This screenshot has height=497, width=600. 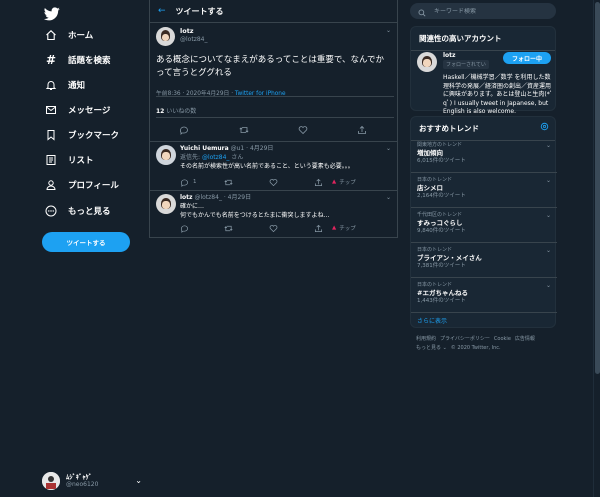 I want to click on trend-name: ブライアン・メイさん, so click(x=449, y=258).